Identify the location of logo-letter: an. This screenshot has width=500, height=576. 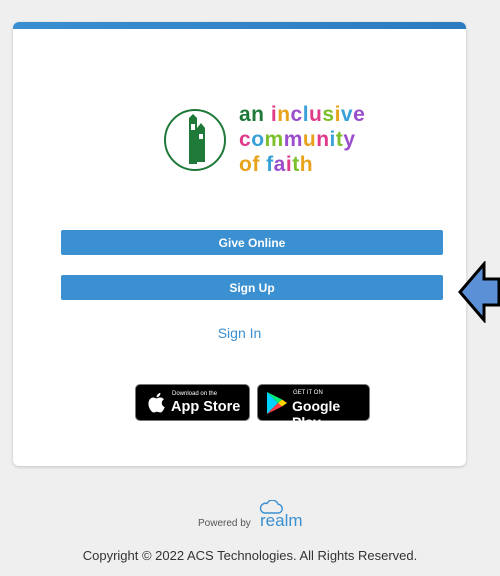
(255, 114).